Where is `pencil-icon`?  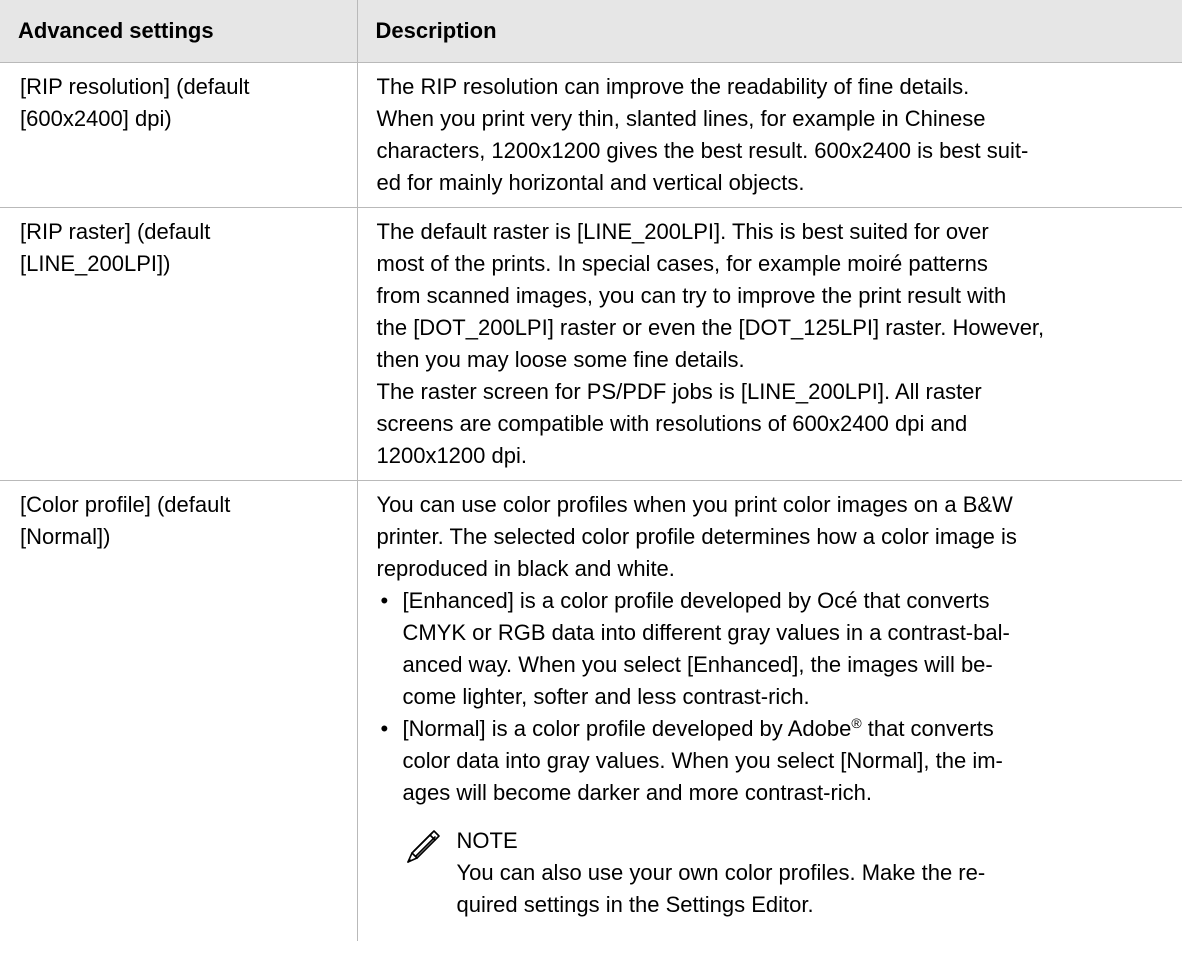 pencil-icon is located at coordinates (423, 846).